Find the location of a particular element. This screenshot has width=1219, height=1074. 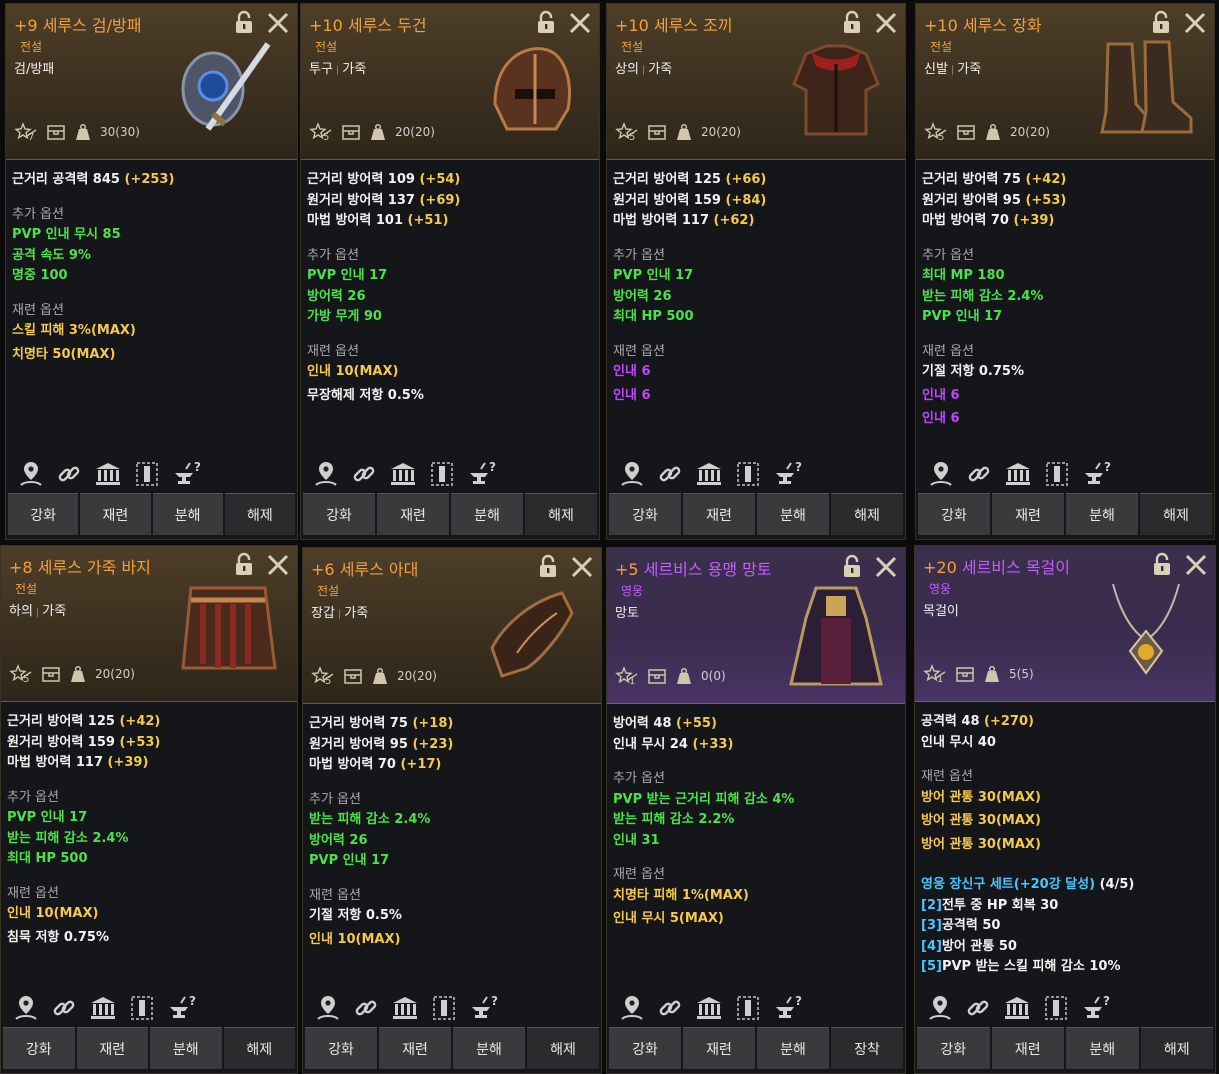

extra-option-line: 최대 MP 180 is located at coordinates (963, 275).